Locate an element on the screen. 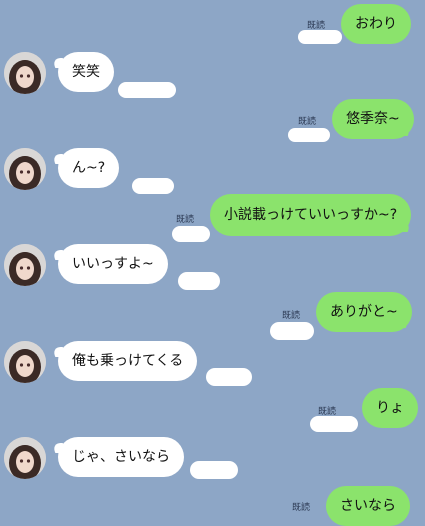 The height and width of the screenshot is (526, 425). message-bubble-incoming: 俺も乗っけてくる is located at coordinates (128, 361).